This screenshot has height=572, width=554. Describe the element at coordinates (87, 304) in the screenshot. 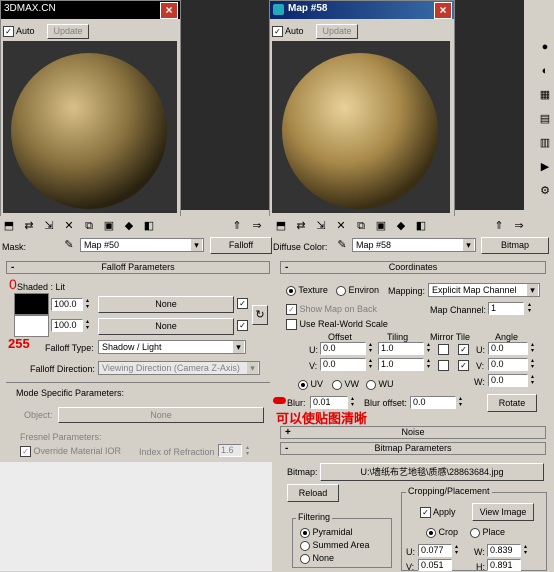

I see `row1-spinner: ▴ ▾` at that location.